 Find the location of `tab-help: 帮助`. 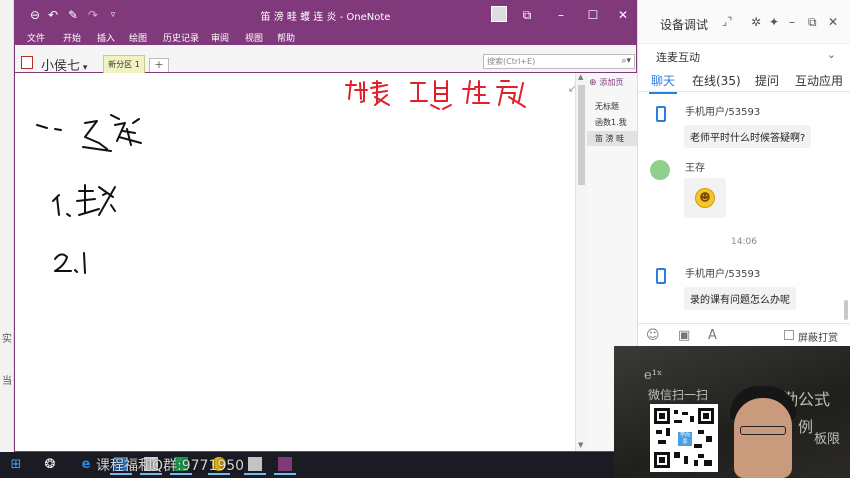

tab-help: 帮助 is located at coordinates (286, 37).